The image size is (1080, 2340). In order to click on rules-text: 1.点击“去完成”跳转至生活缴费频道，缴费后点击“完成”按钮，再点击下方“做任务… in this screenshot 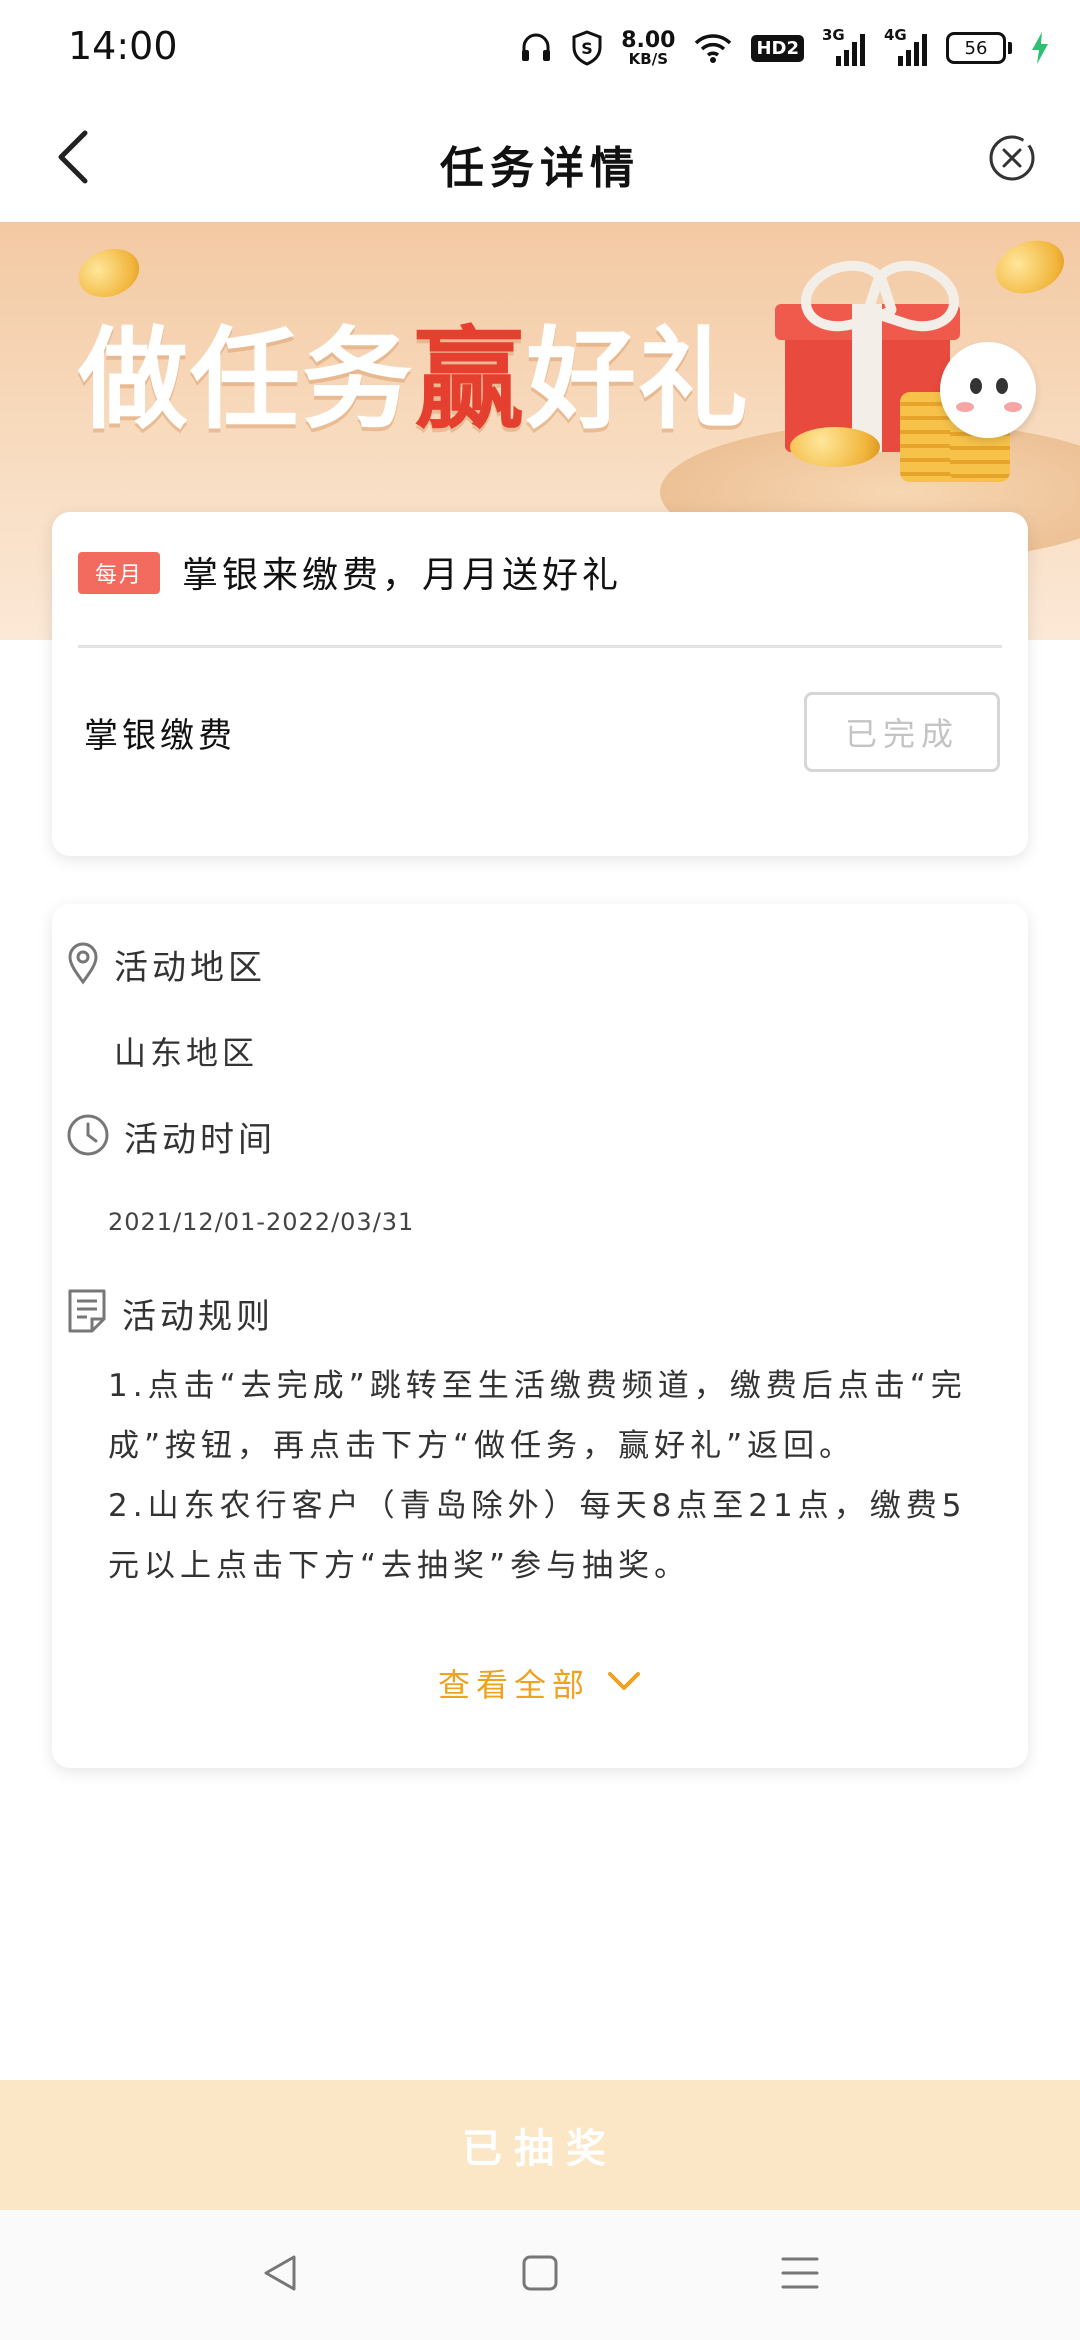, I will do `click(546, 1476)`.